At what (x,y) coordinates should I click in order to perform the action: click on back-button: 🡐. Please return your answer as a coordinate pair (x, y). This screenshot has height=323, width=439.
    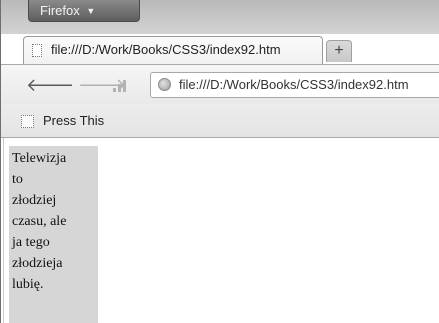
    Looking at the image, I should click on (50, 85).